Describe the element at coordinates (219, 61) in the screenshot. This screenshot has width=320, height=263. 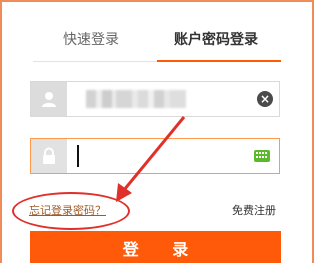
I see `active-tab-indicator` at that location.